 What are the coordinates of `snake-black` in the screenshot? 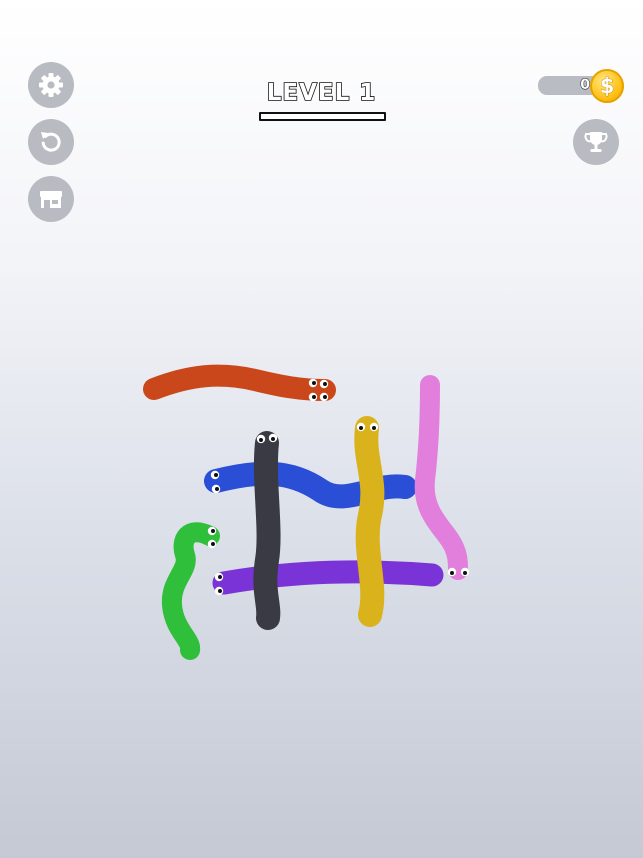 It's located at (267, 530).